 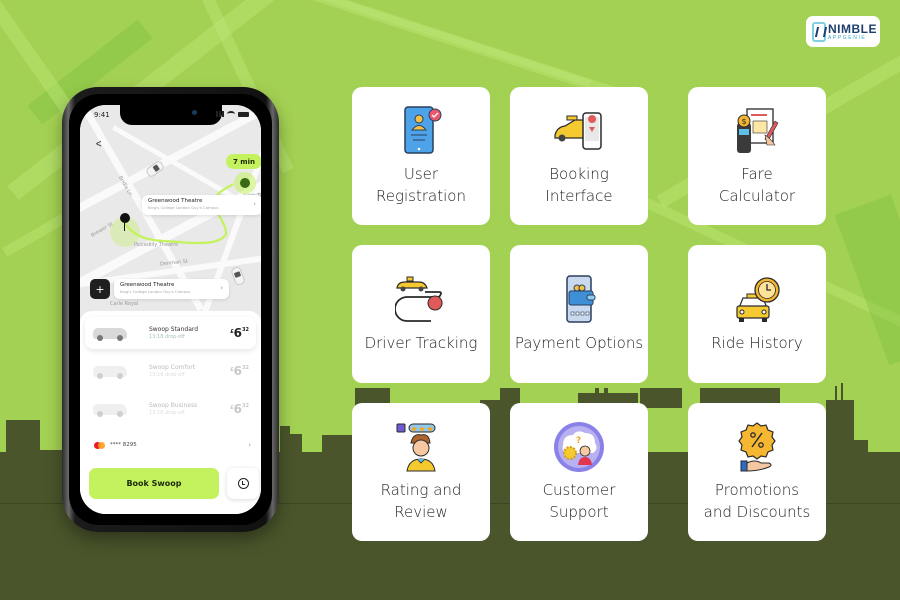 I want to click on plus-icon: +, so click(x=100, y=289).